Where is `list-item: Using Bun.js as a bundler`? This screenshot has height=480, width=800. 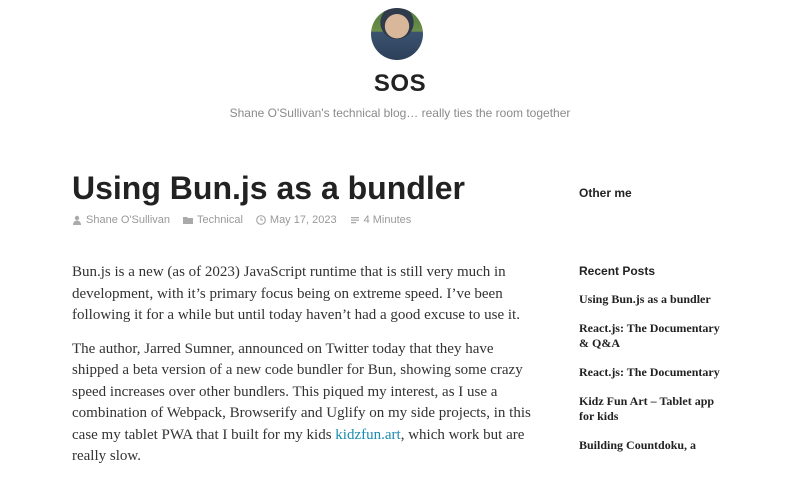
list-item: Using Bun.js as a bundler is located at coordinates (654, 299).